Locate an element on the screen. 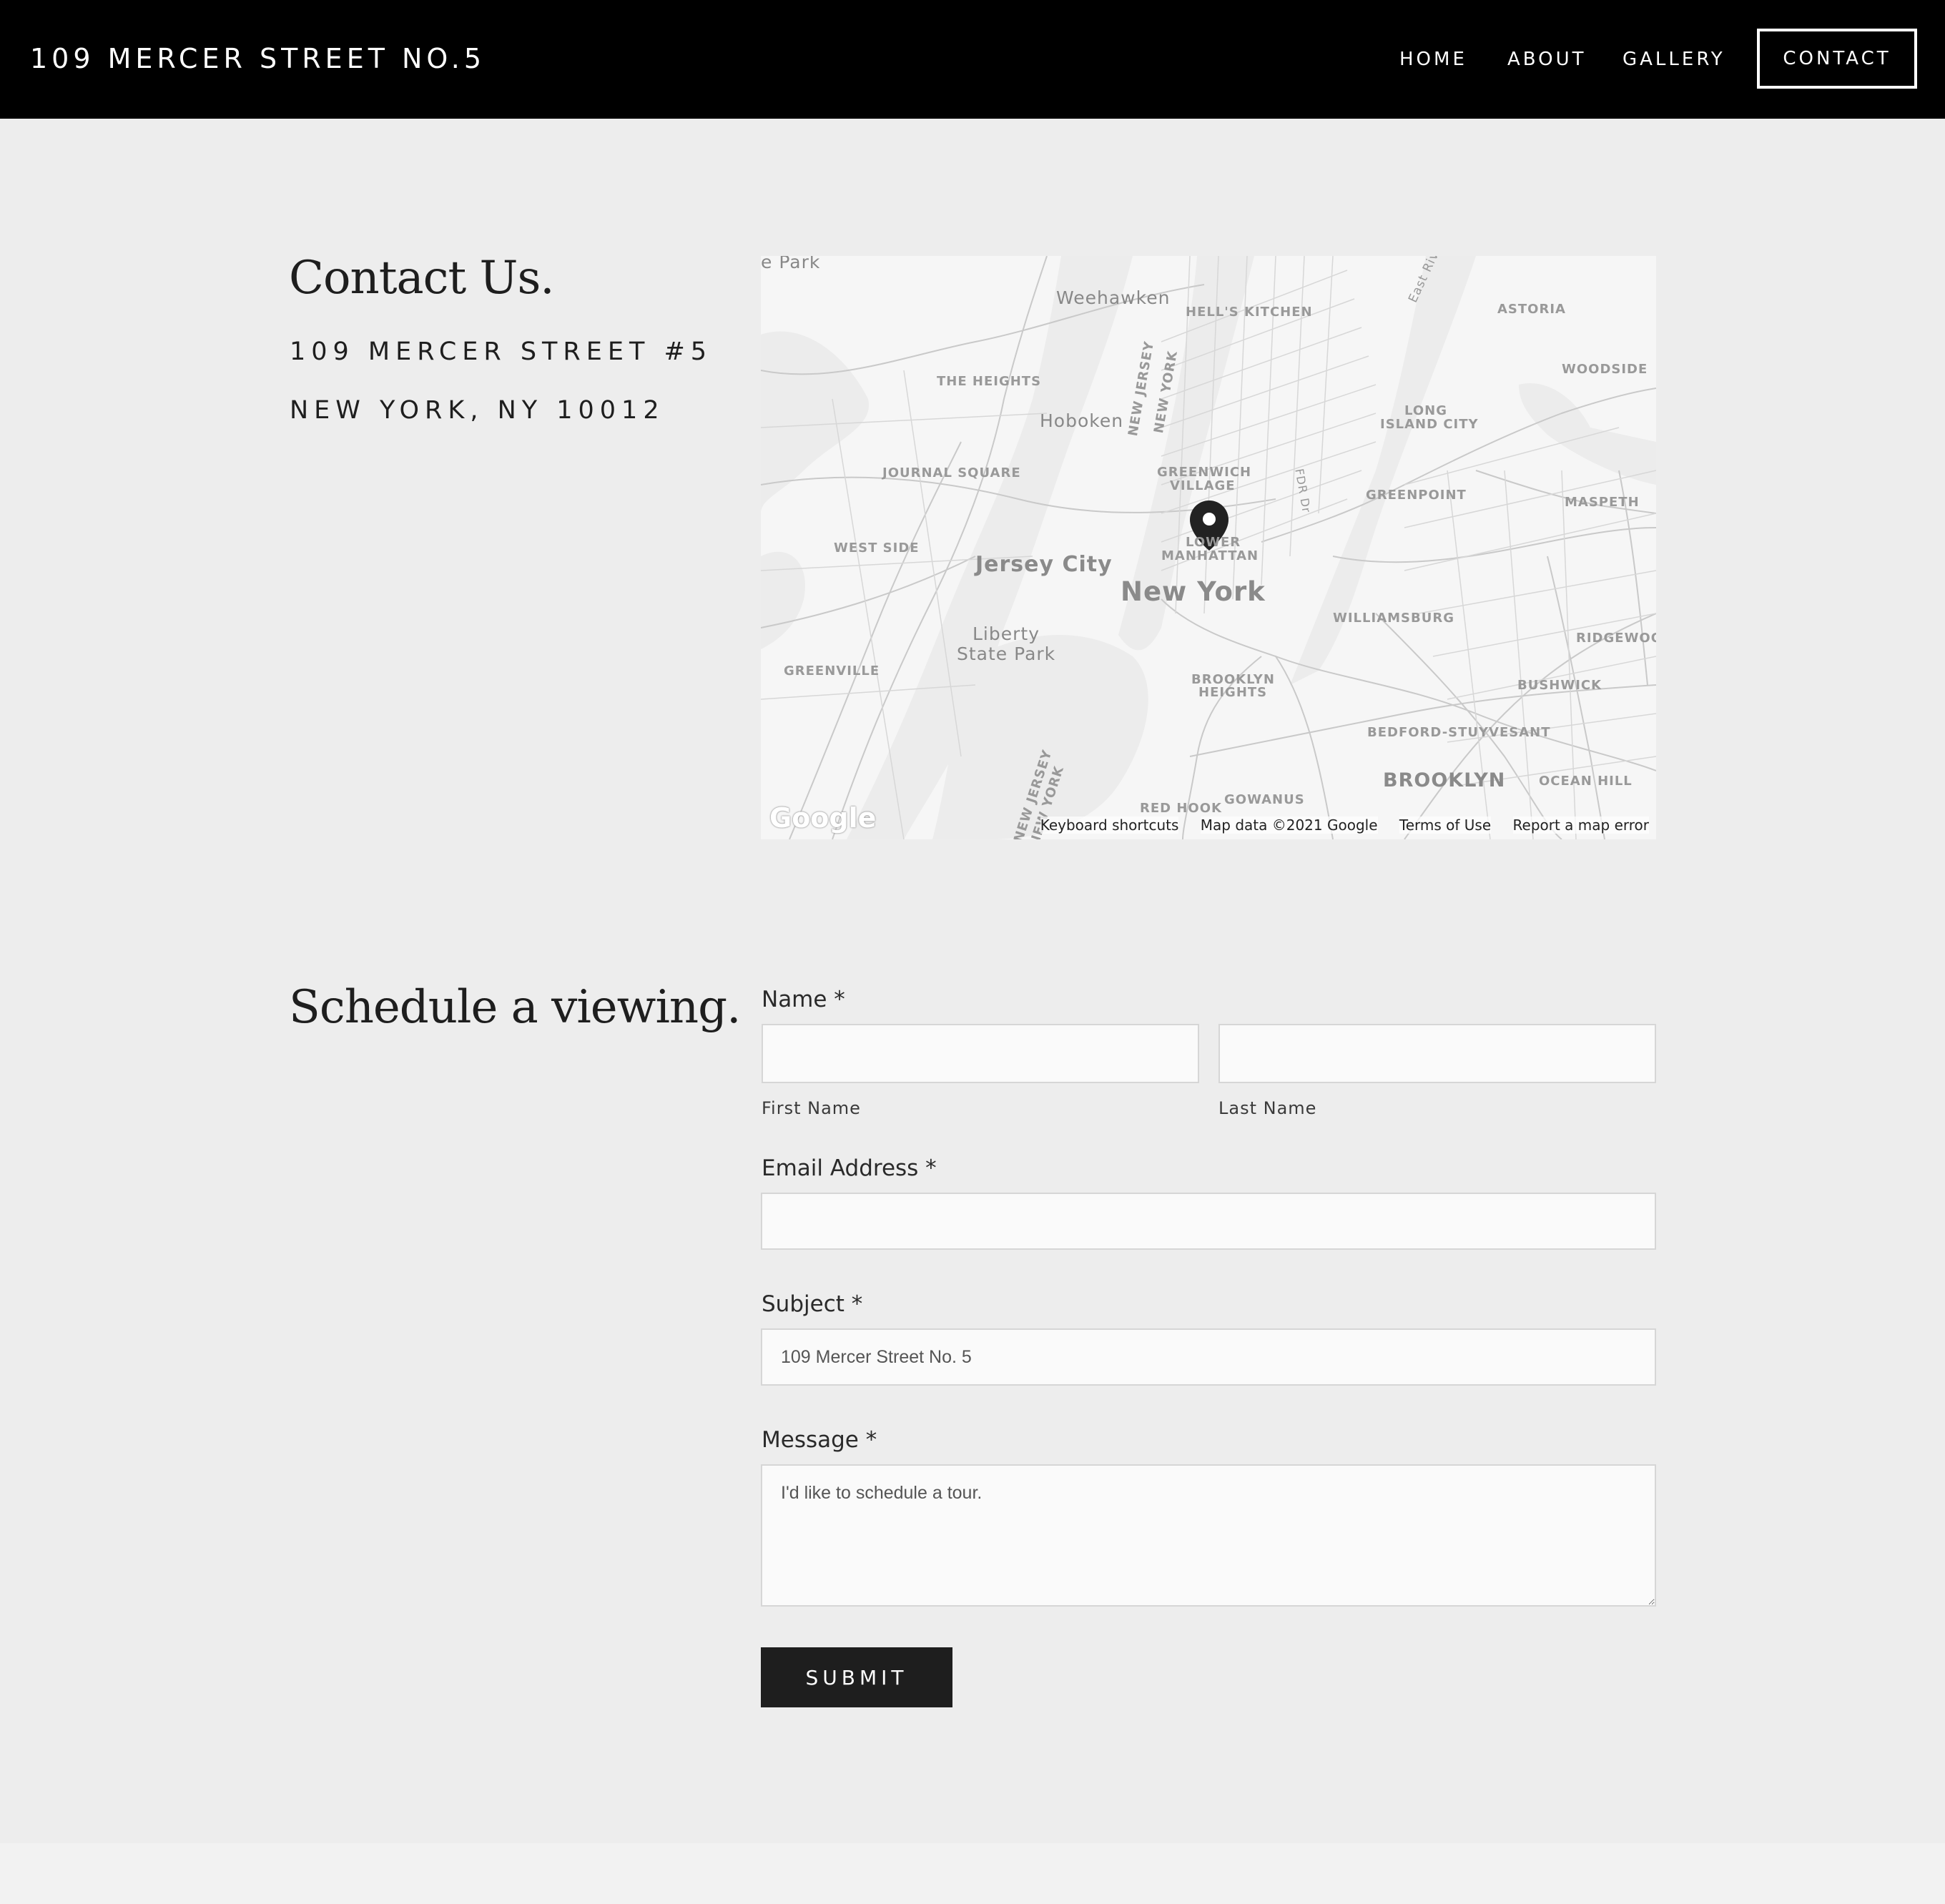 The width and height of the screenshot is (1945, 1904). map-label-ocean-hill: OCEAN HILL is located at coordinates (1586, 781).